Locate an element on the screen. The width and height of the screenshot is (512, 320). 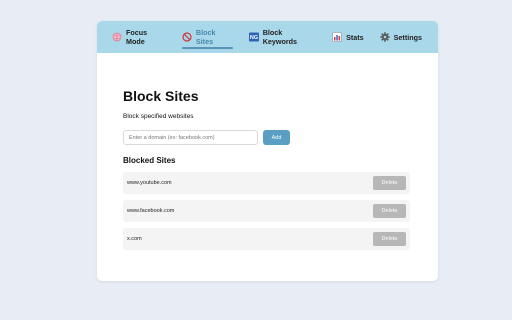
tab-settings: Settings is located at coordinates (400, 37).